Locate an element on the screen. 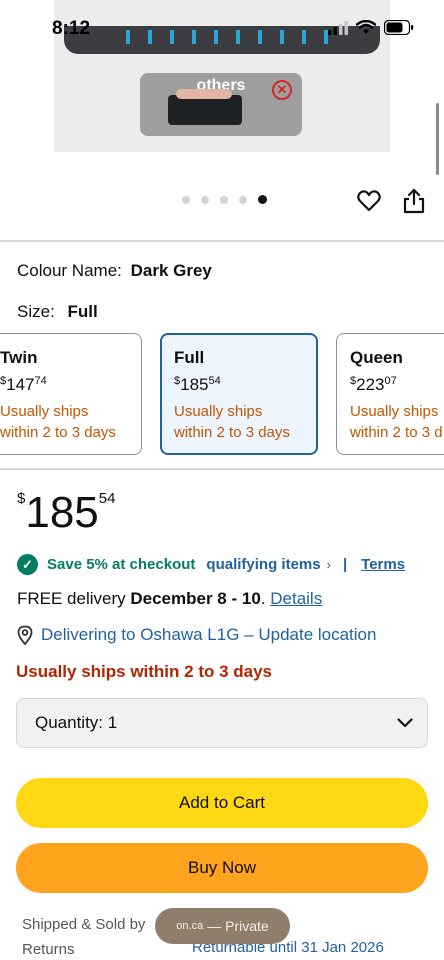 The image size is (444, 960). size-label: Size: is located at coordinates (36, 311).